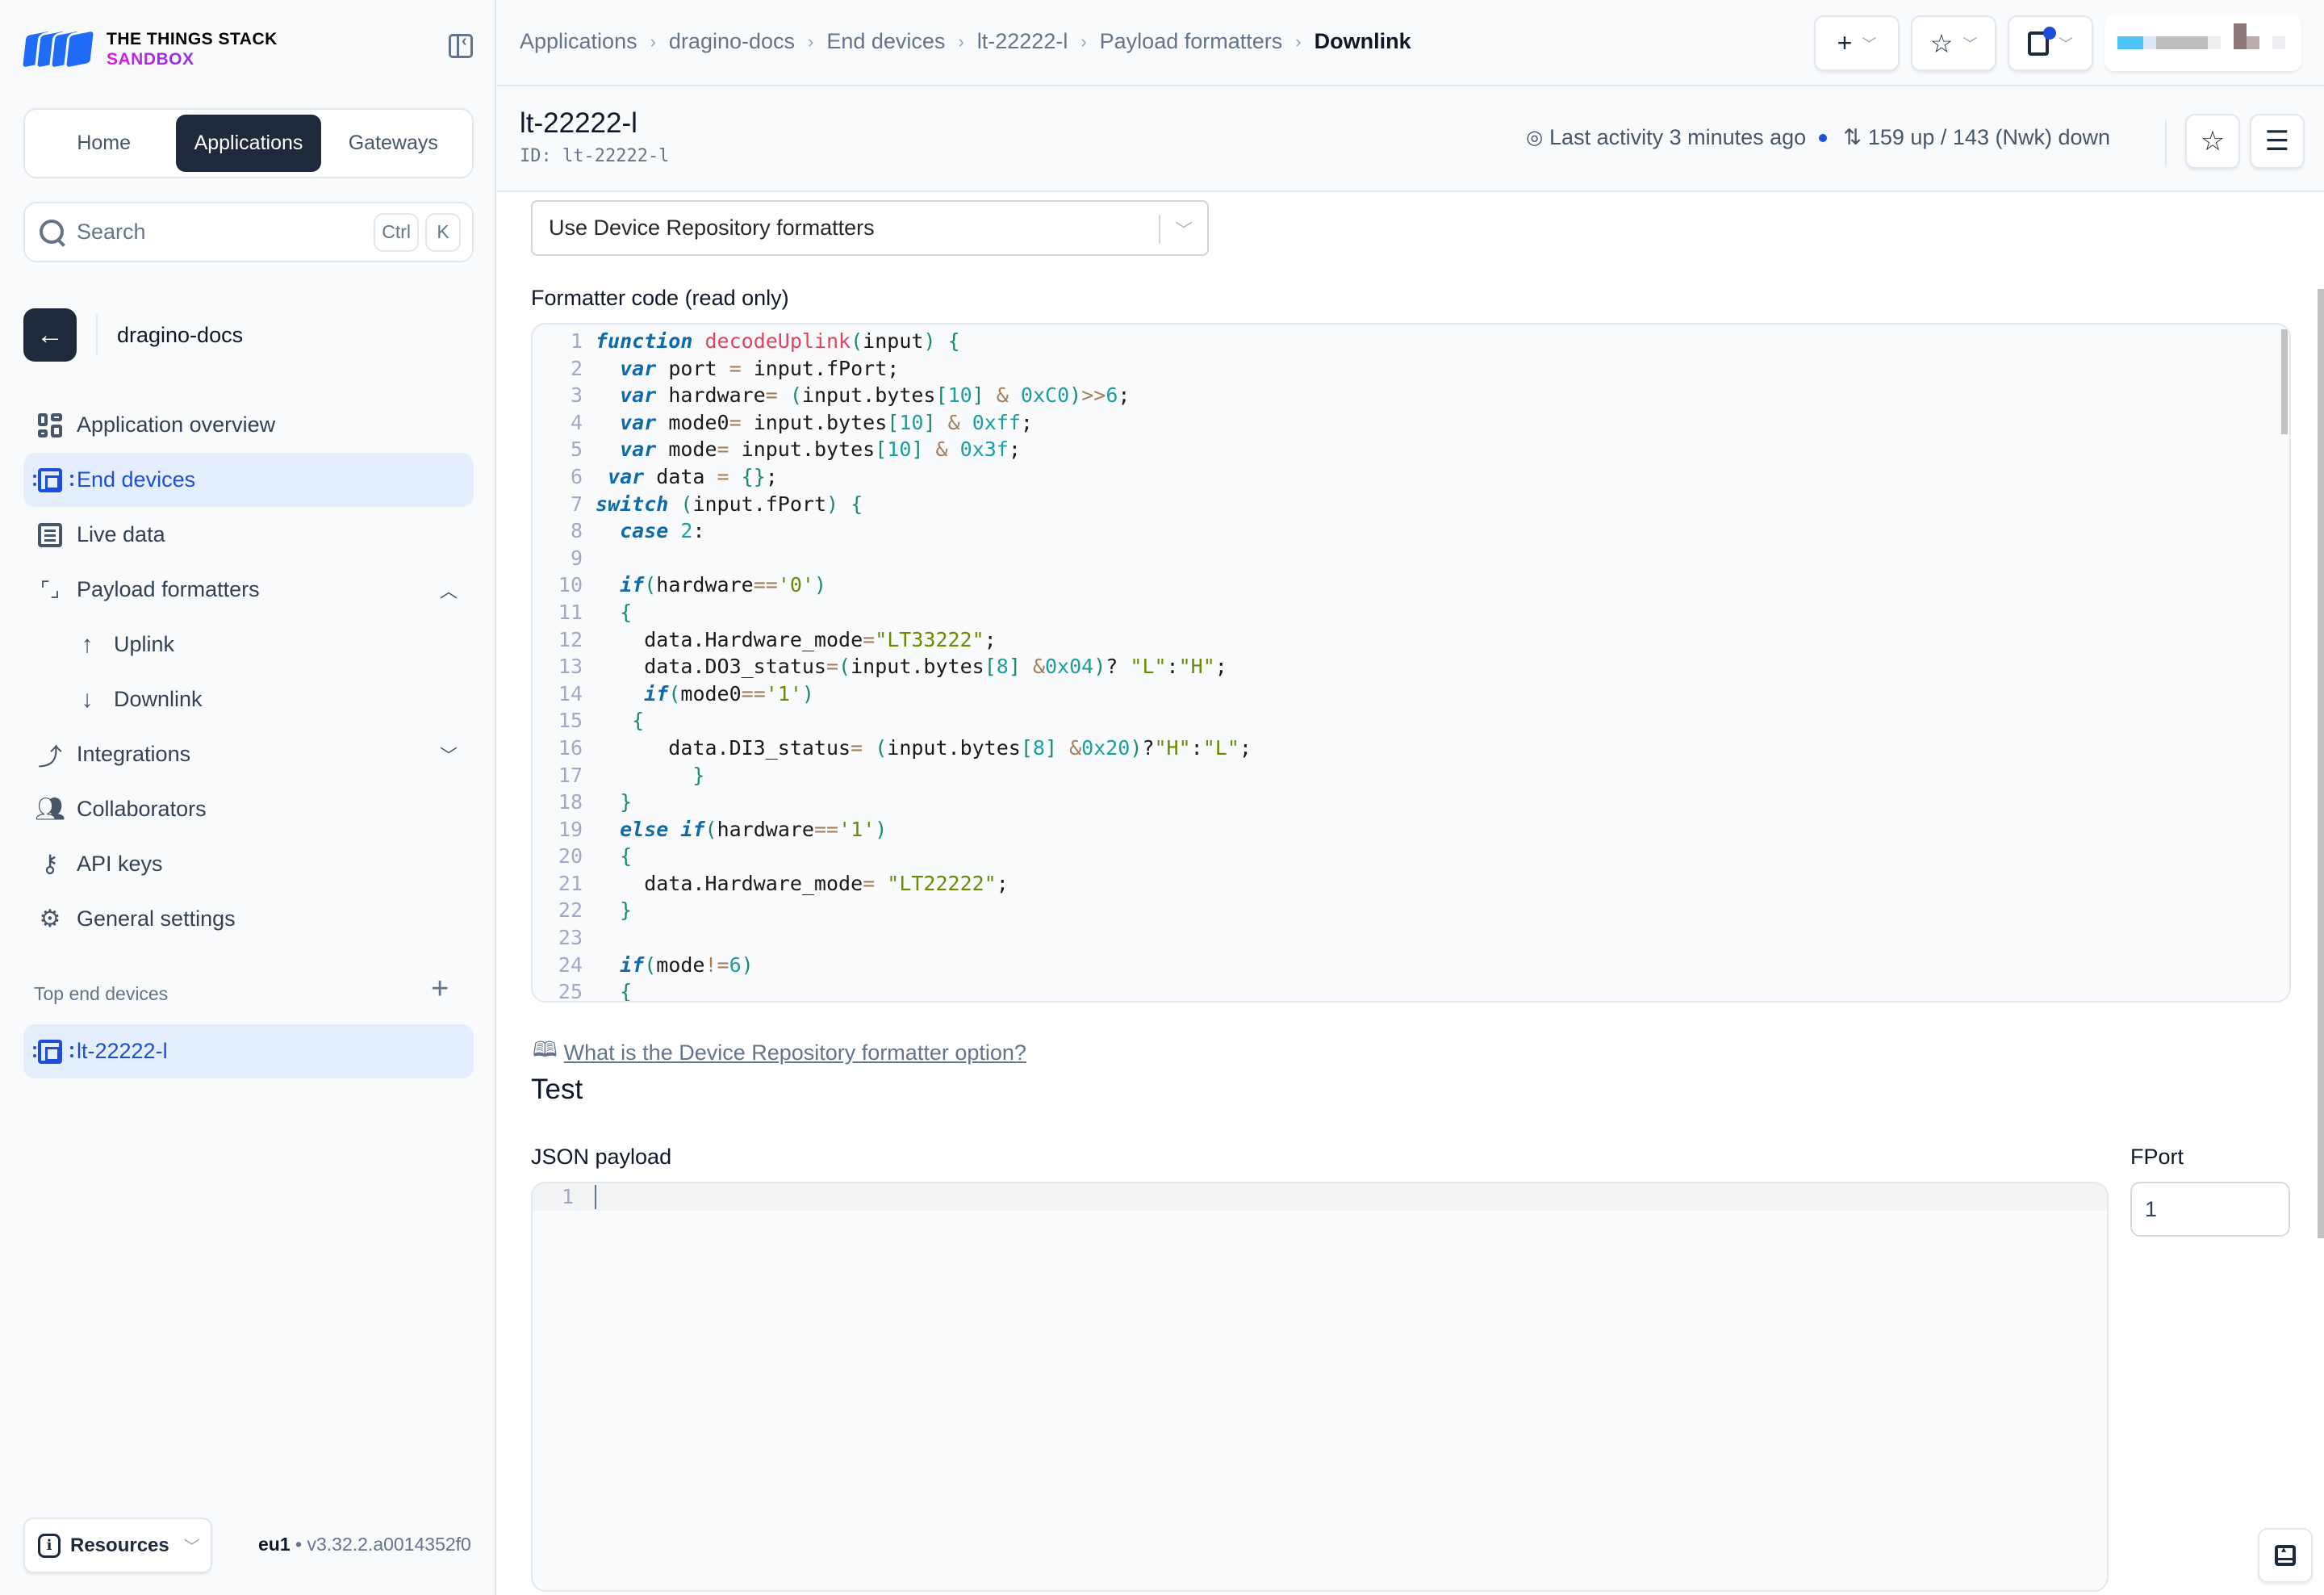 The width and height of the screenshot is (2324, 1595). Describe the element at coordinates (248, 754) in the screenshot. I see `sidebar-item-integrations: ⤴ Integrations ﹀` at that location.